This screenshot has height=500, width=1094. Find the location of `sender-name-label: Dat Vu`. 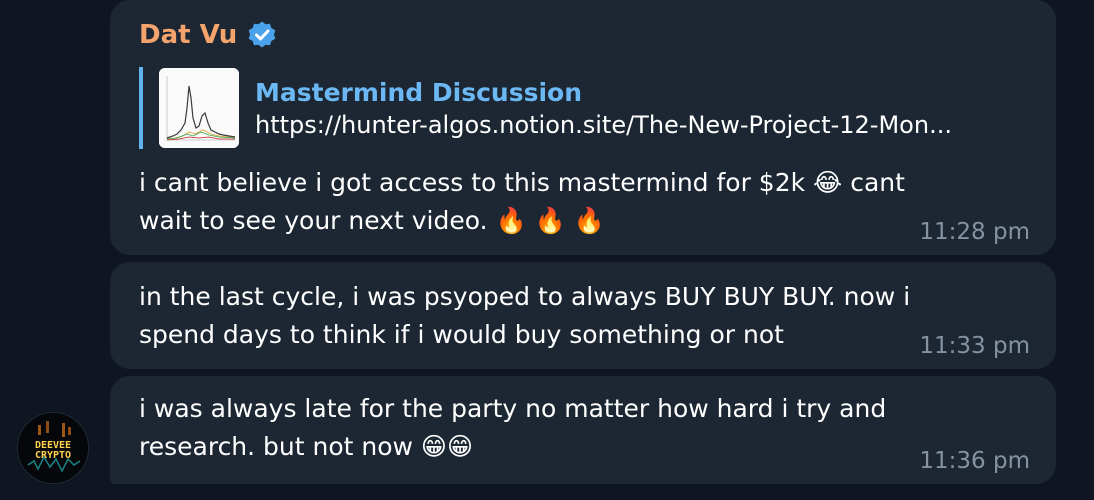

sender-name-label: Dat Vu is located at coordinates (188, 35).